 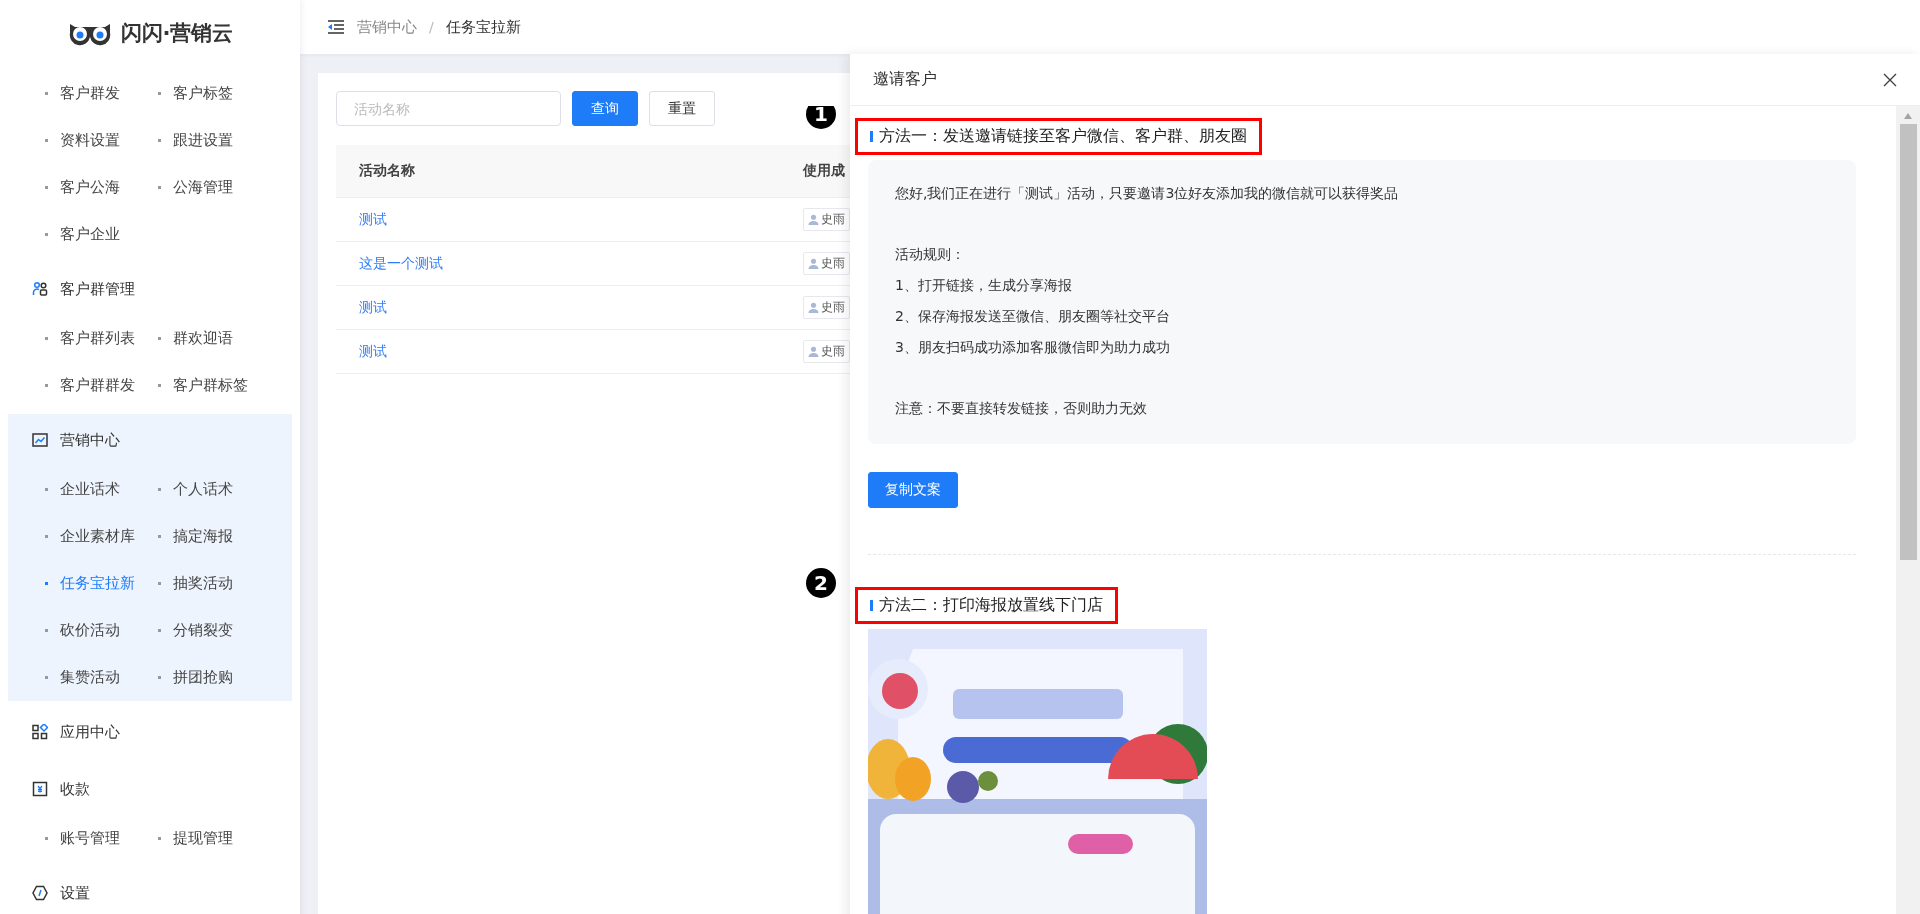 I want to click on menu-item: 公海管理, so click(x=214, y=187).